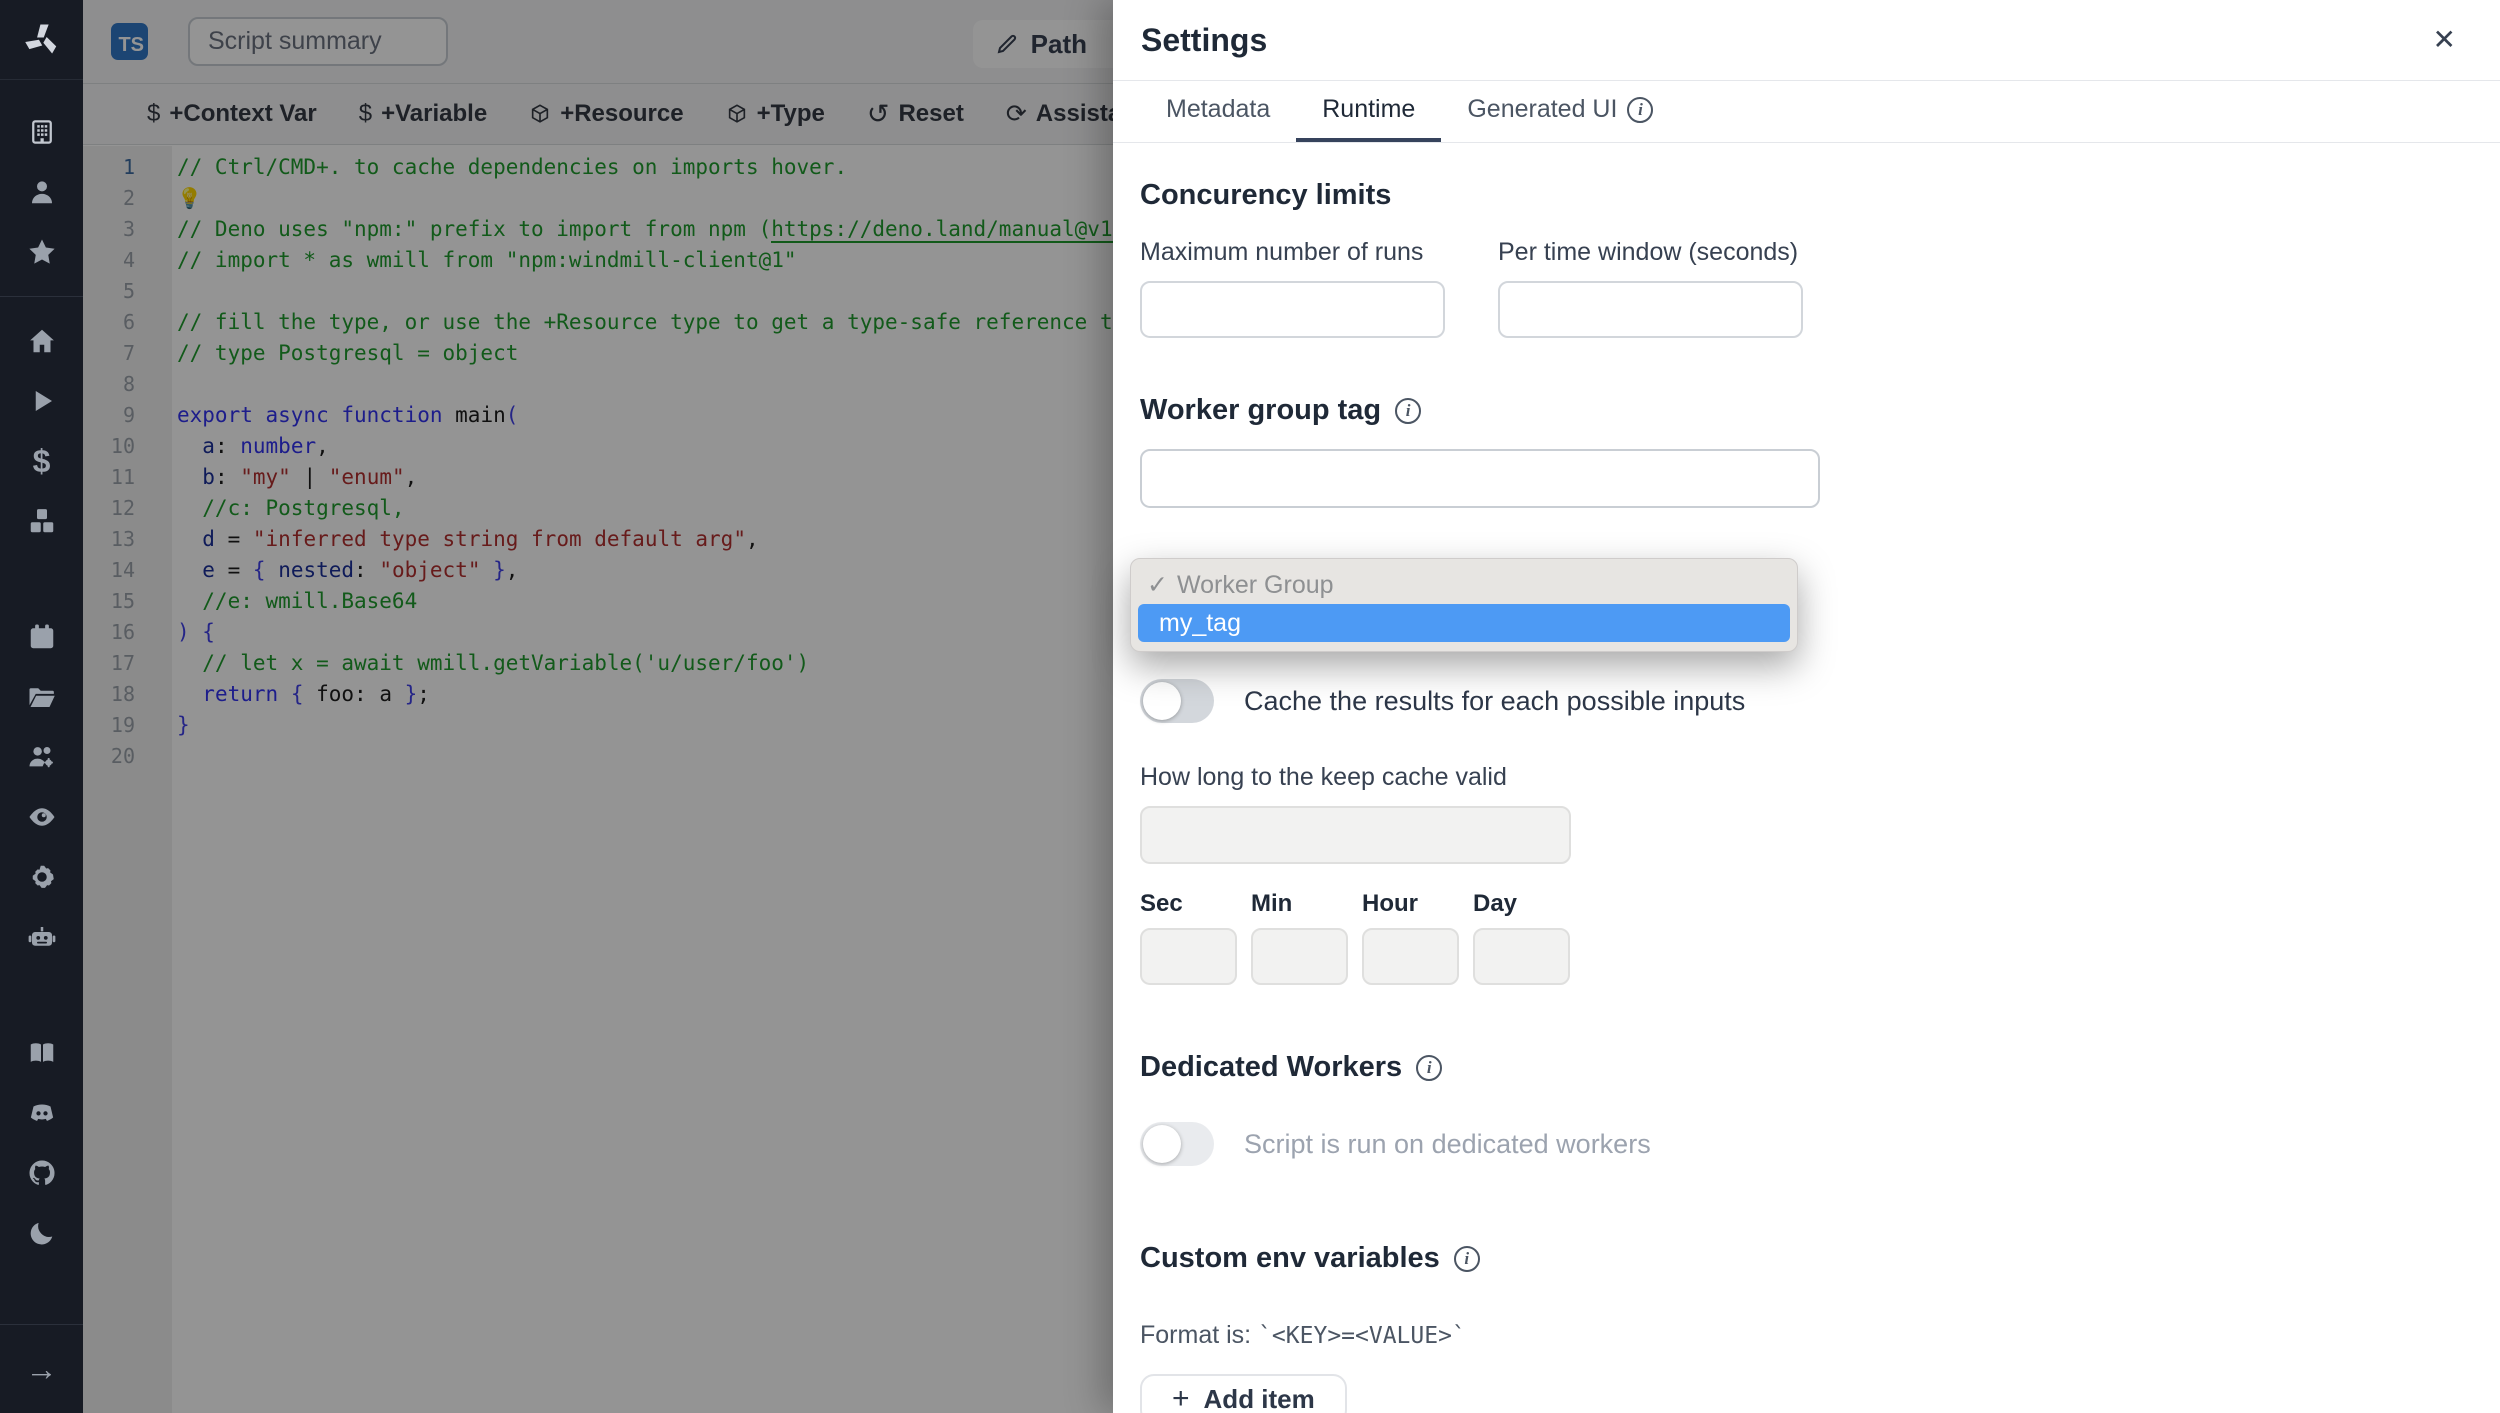 The width and height of the screenshot is (2500, 1413). I want to click on add-item-label: Add item, so click(1259, 1398).